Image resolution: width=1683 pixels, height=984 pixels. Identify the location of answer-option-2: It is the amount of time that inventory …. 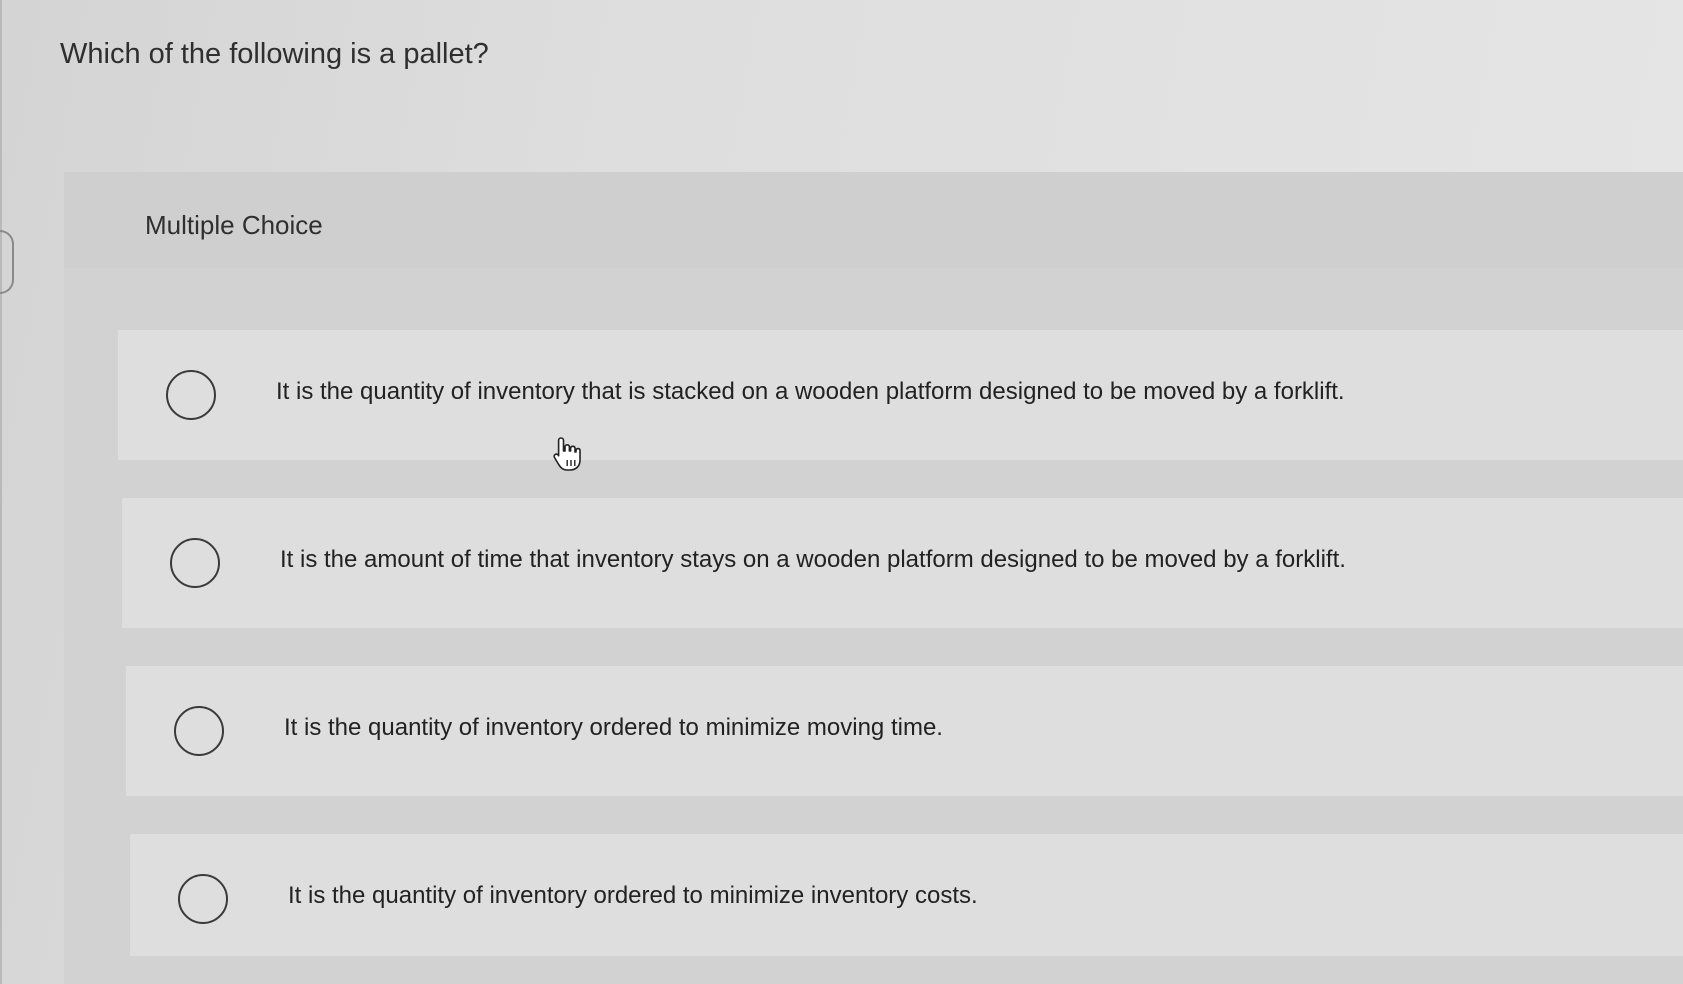
(902, 563).